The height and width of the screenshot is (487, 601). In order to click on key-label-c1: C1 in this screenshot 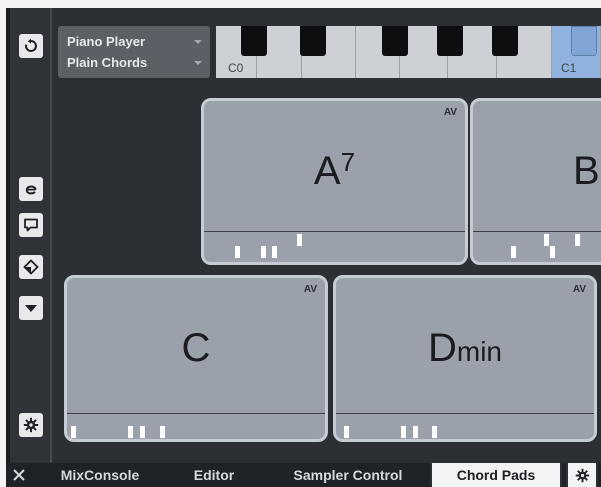, I will do `click(569, 68)`.